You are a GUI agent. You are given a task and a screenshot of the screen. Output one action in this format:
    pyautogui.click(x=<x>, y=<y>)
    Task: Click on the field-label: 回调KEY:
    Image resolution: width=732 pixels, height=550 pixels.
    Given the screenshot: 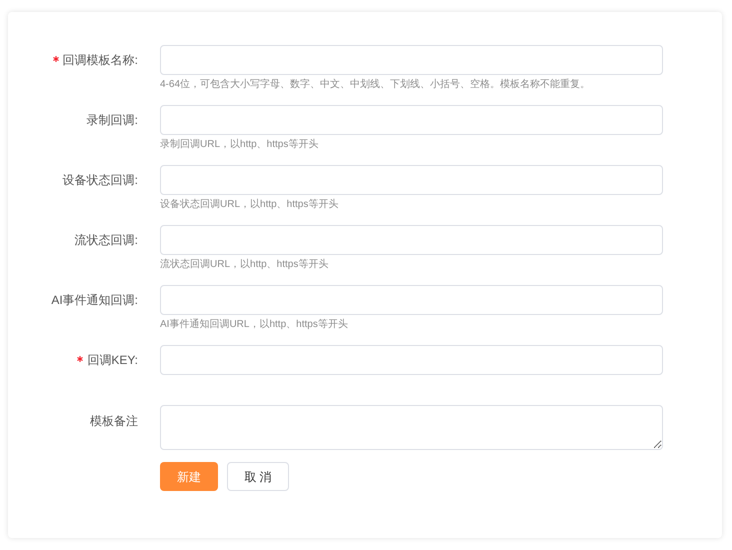 What is the action you would take?
    pyautogui.click(x=112, y=360)
    